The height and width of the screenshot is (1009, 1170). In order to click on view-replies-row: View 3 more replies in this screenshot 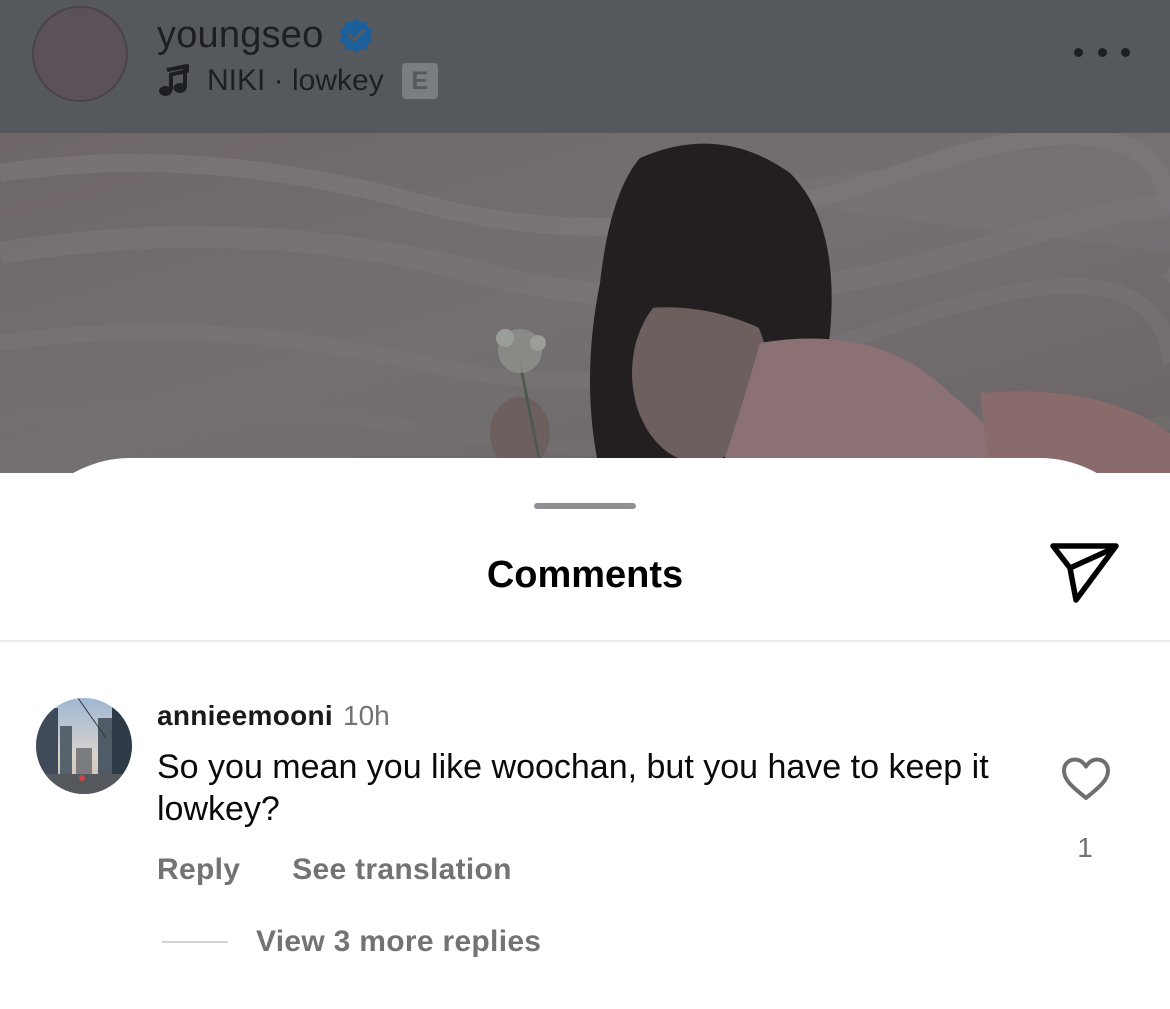, I will do `click(351, 942)`.